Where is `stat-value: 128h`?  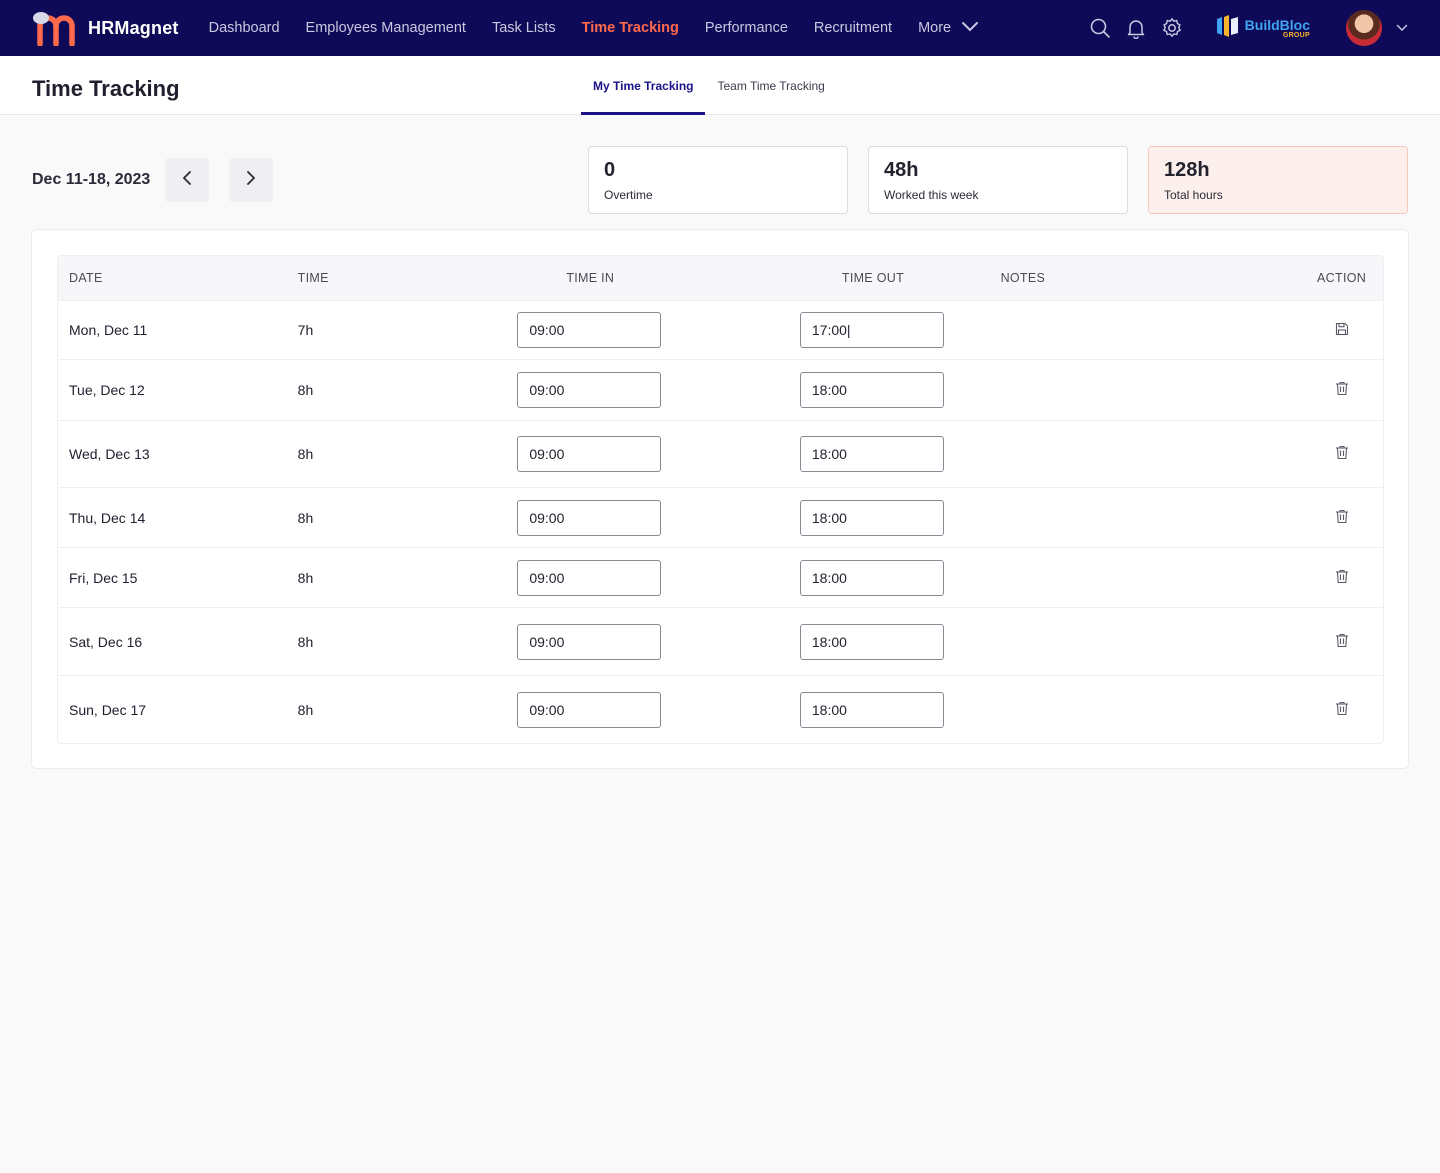 stat-value: 128h is located at coordinates (1187, 170).